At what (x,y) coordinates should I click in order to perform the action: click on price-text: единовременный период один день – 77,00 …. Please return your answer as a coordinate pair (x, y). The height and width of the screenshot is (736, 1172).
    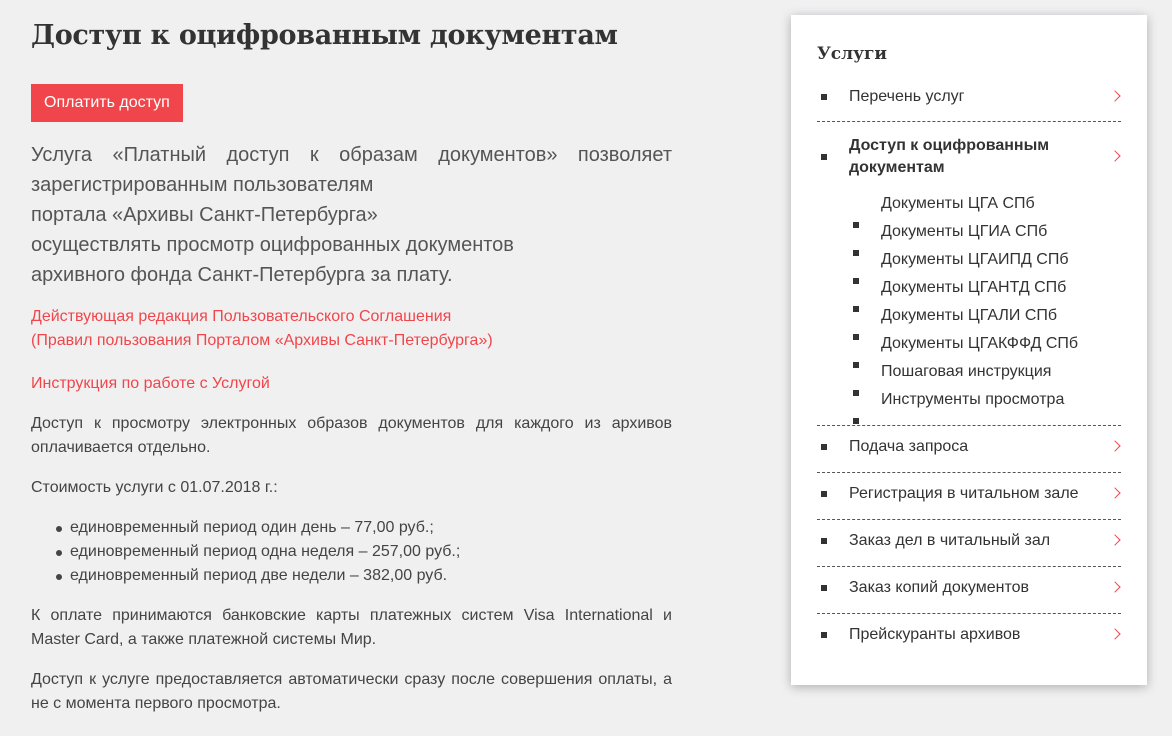
    Looking at the image, I should click on (252, 527).